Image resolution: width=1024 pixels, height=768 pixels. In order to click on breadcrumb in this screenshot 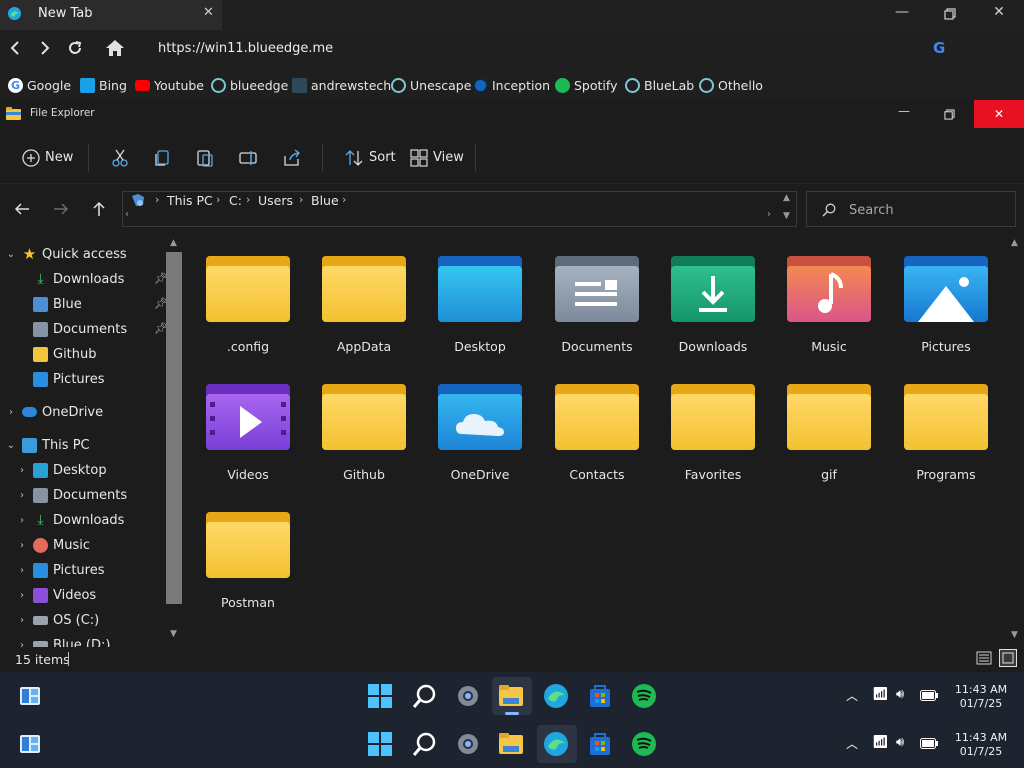, I will do `click(459, 209)`.